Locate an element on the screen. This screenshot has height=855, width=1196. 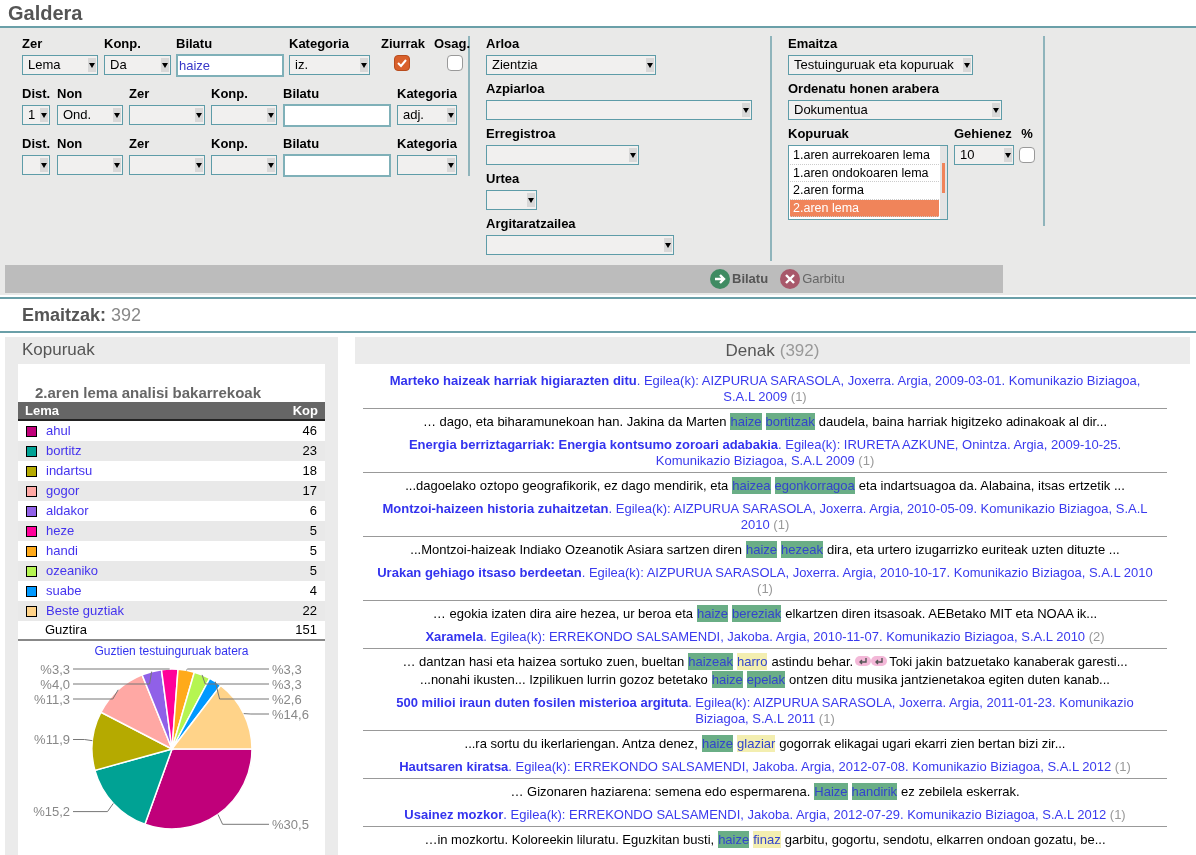
dropdown: Lema is located at coordinates (60, 65).